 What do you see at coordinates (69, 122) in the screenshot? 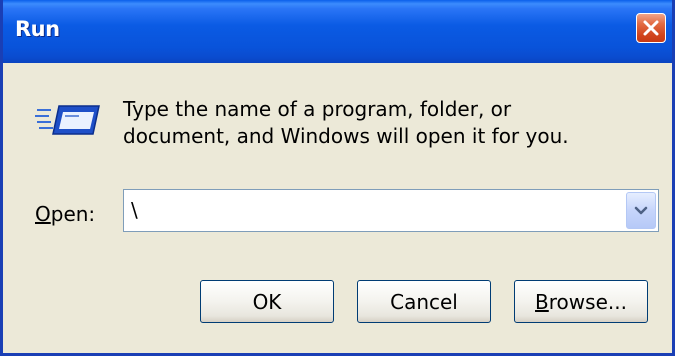
I see `run-icon` at bounding box center [69, 122].